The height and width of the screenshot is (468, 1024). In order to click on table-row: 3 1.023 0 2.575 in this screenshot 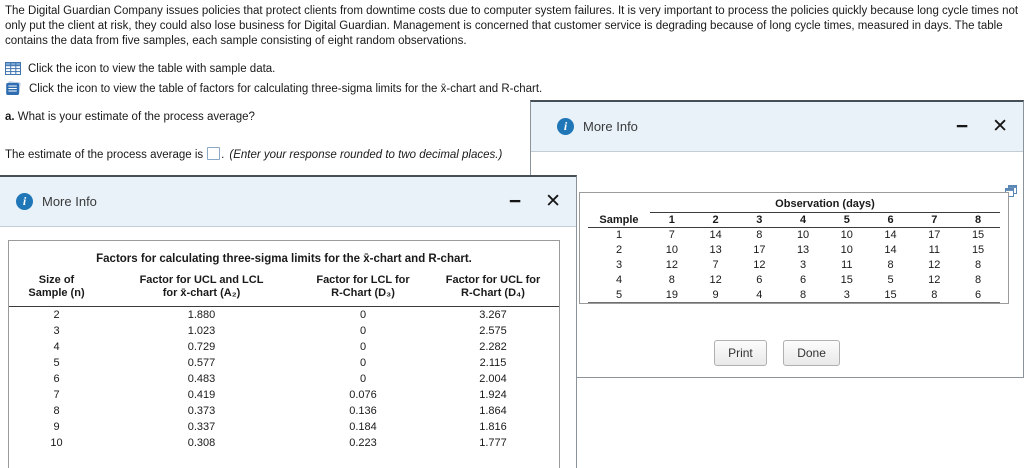, I will do `click(284, 331)`.